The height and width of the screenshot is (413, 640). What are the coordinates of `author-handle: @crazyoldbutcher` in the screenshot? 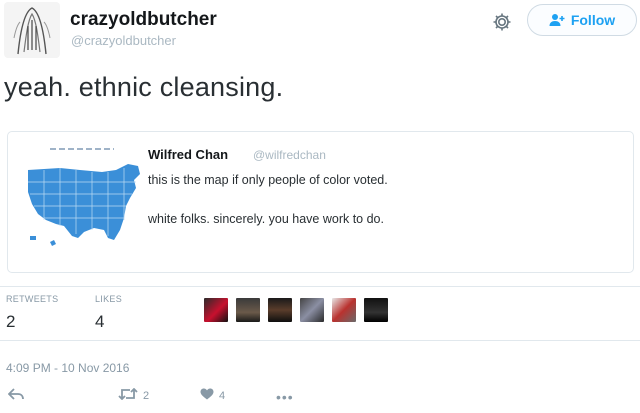 It's located at (123, 40).